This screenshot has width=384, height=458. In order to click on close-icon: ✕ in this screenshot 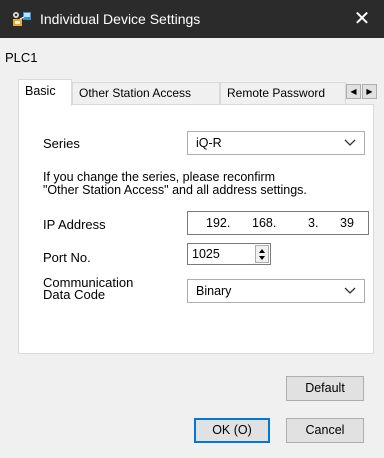, I will do `click(362, 19)`.